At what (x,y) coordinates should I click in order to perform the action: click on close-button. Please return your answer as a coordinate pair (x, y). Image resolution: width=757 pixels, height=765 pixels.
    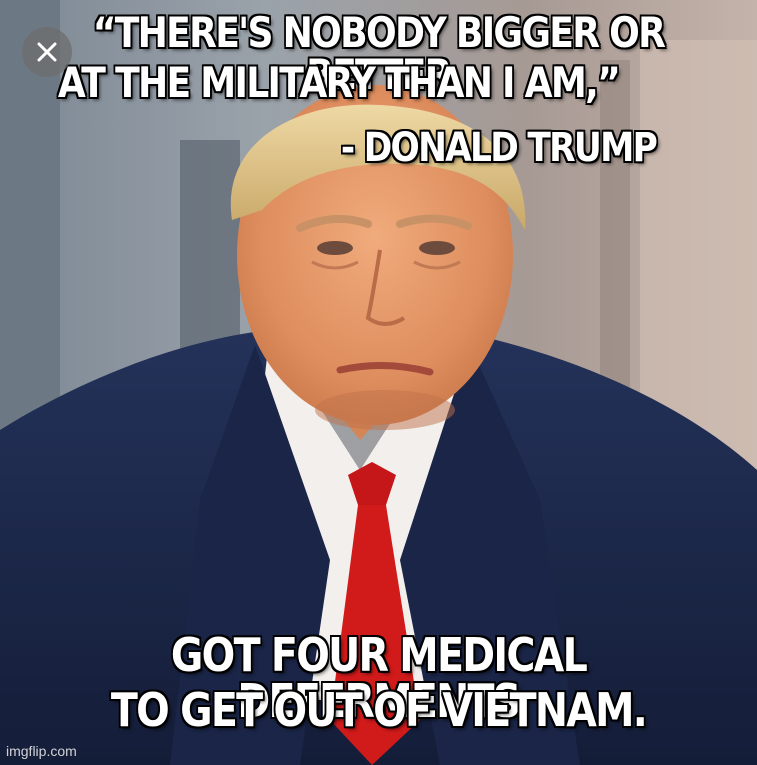
    Looking at the image, I should click on (47, 52).